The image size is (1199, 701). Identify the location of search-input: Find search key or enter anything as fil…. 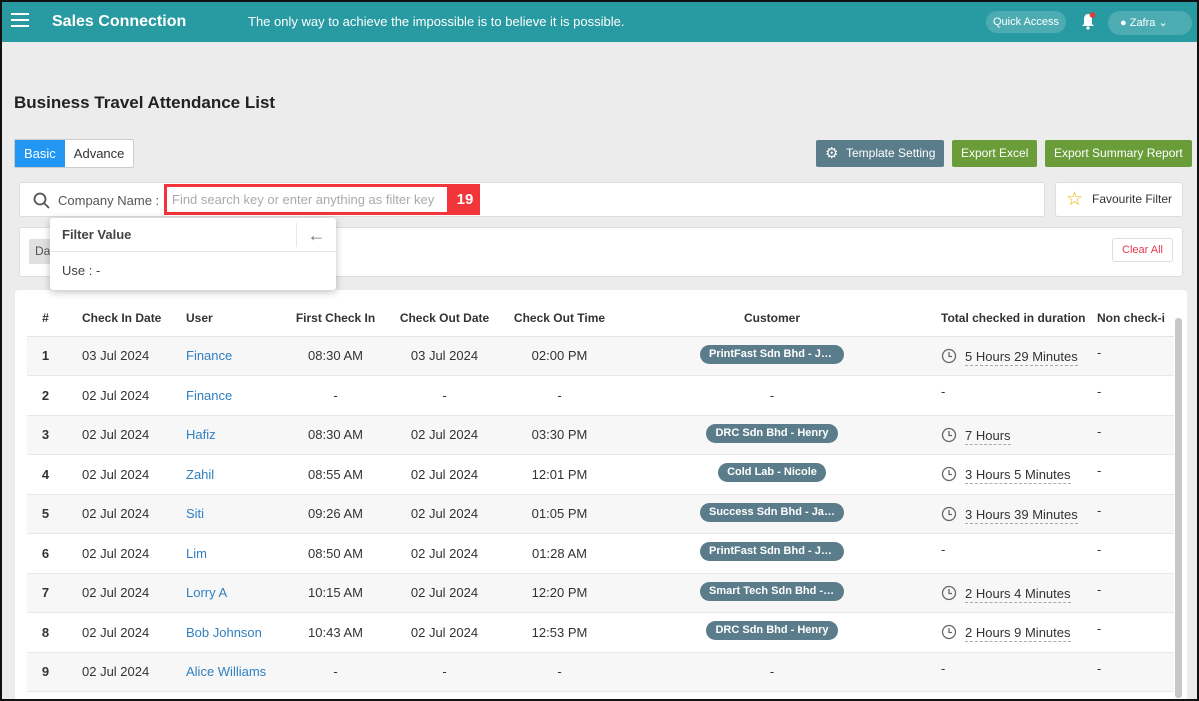
(307, 199).